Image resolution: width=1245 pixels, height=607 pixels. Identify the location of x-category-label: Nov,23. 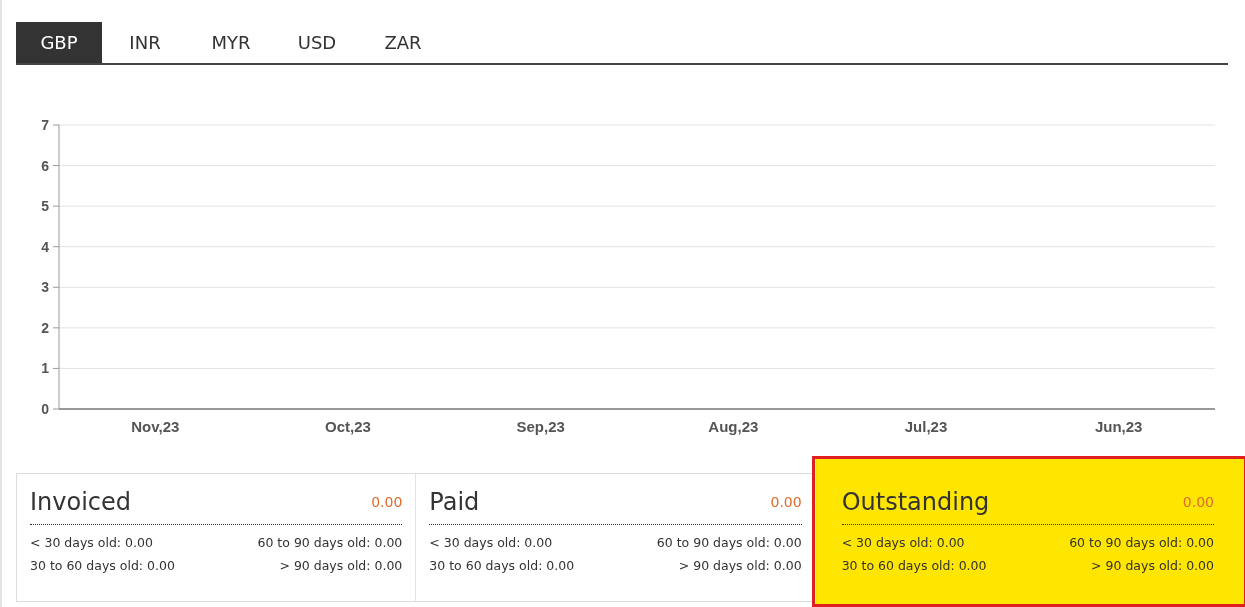
(155, 426).